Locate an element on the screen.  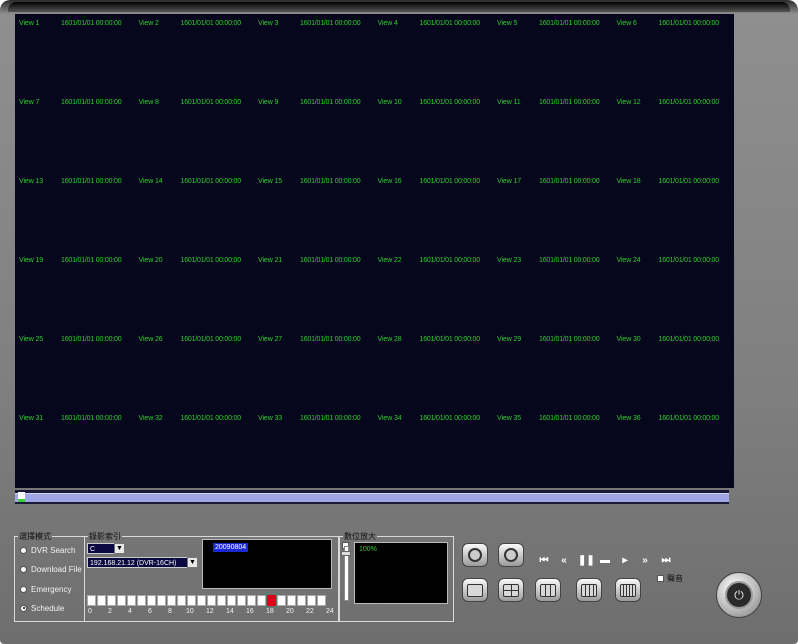
layout-16-button is located at coordinates (589, 590).